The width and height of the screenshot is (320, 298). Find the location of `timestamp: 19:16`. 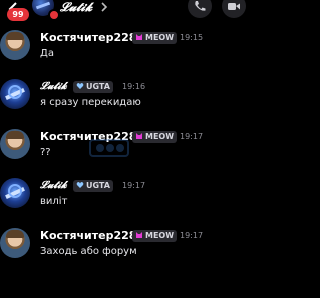

timestamp: 19:16 is located at coordinates (134, 86).